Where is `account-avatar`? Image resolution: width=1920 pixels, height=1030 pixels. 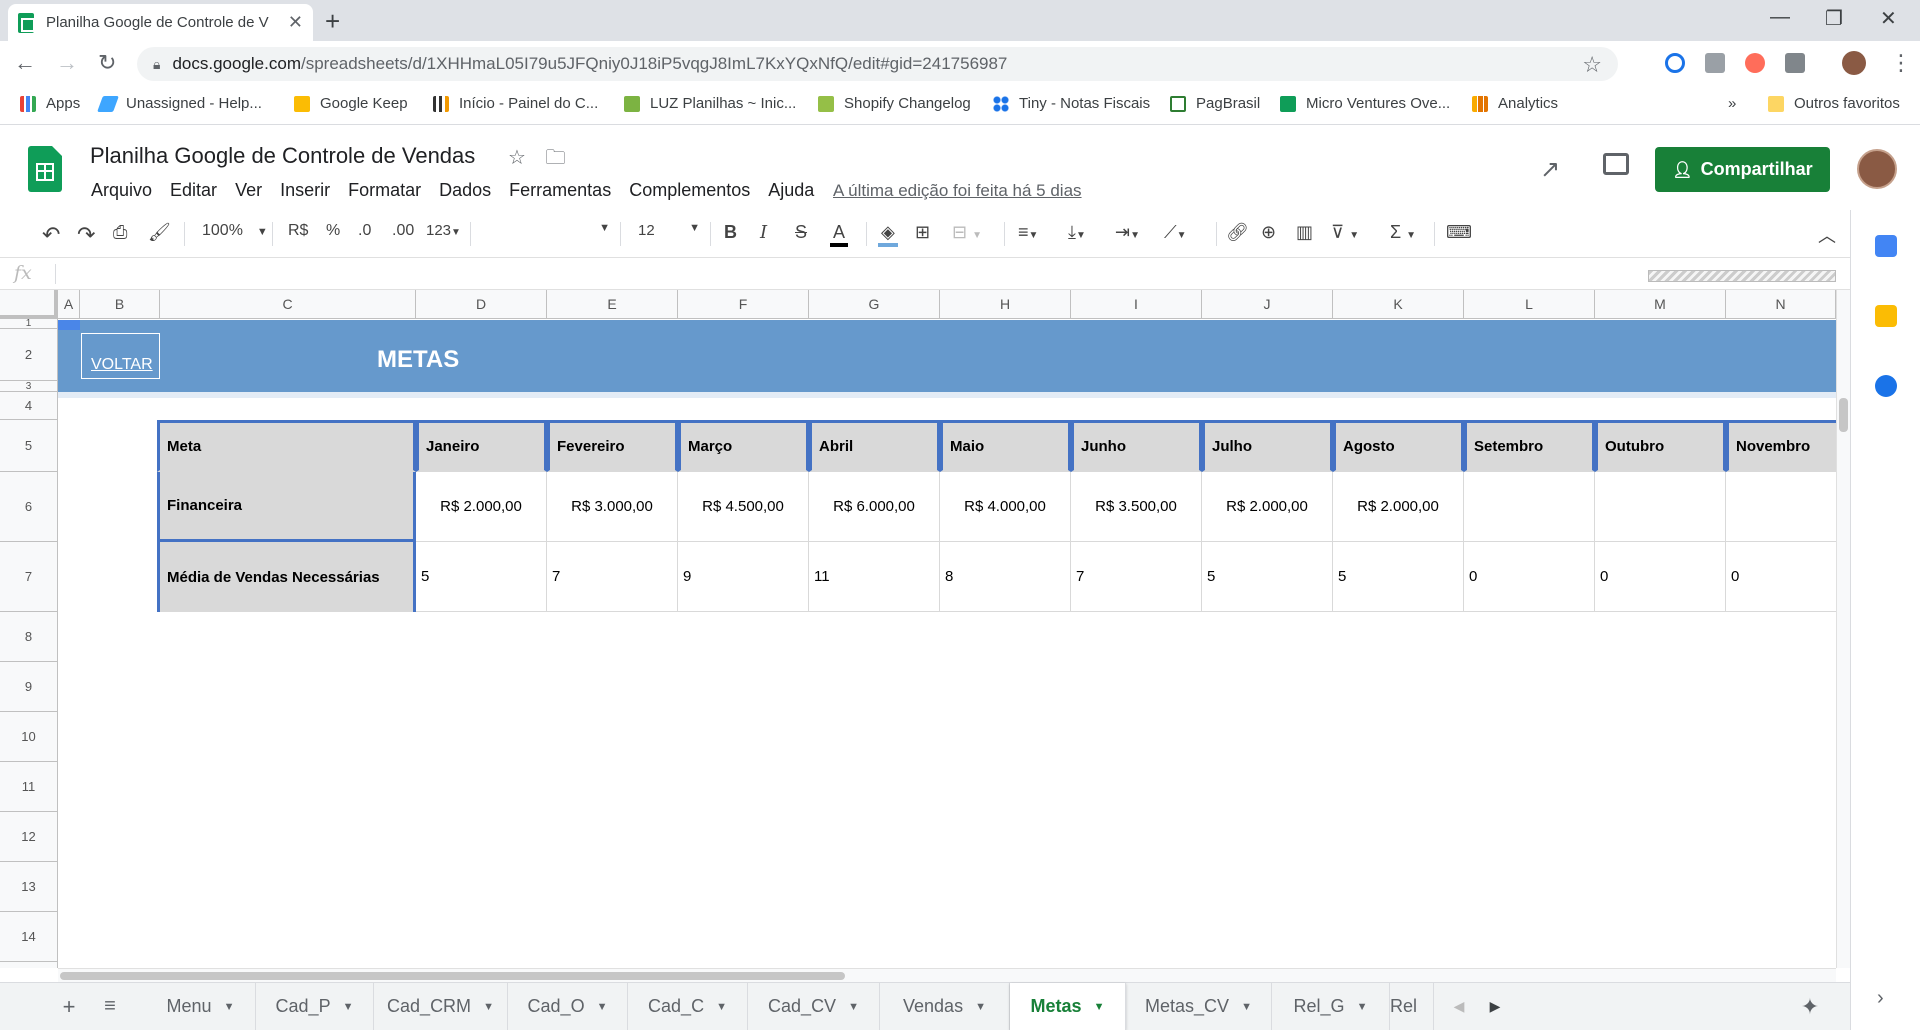
account-avatar is located at coordinates (1877, 169).